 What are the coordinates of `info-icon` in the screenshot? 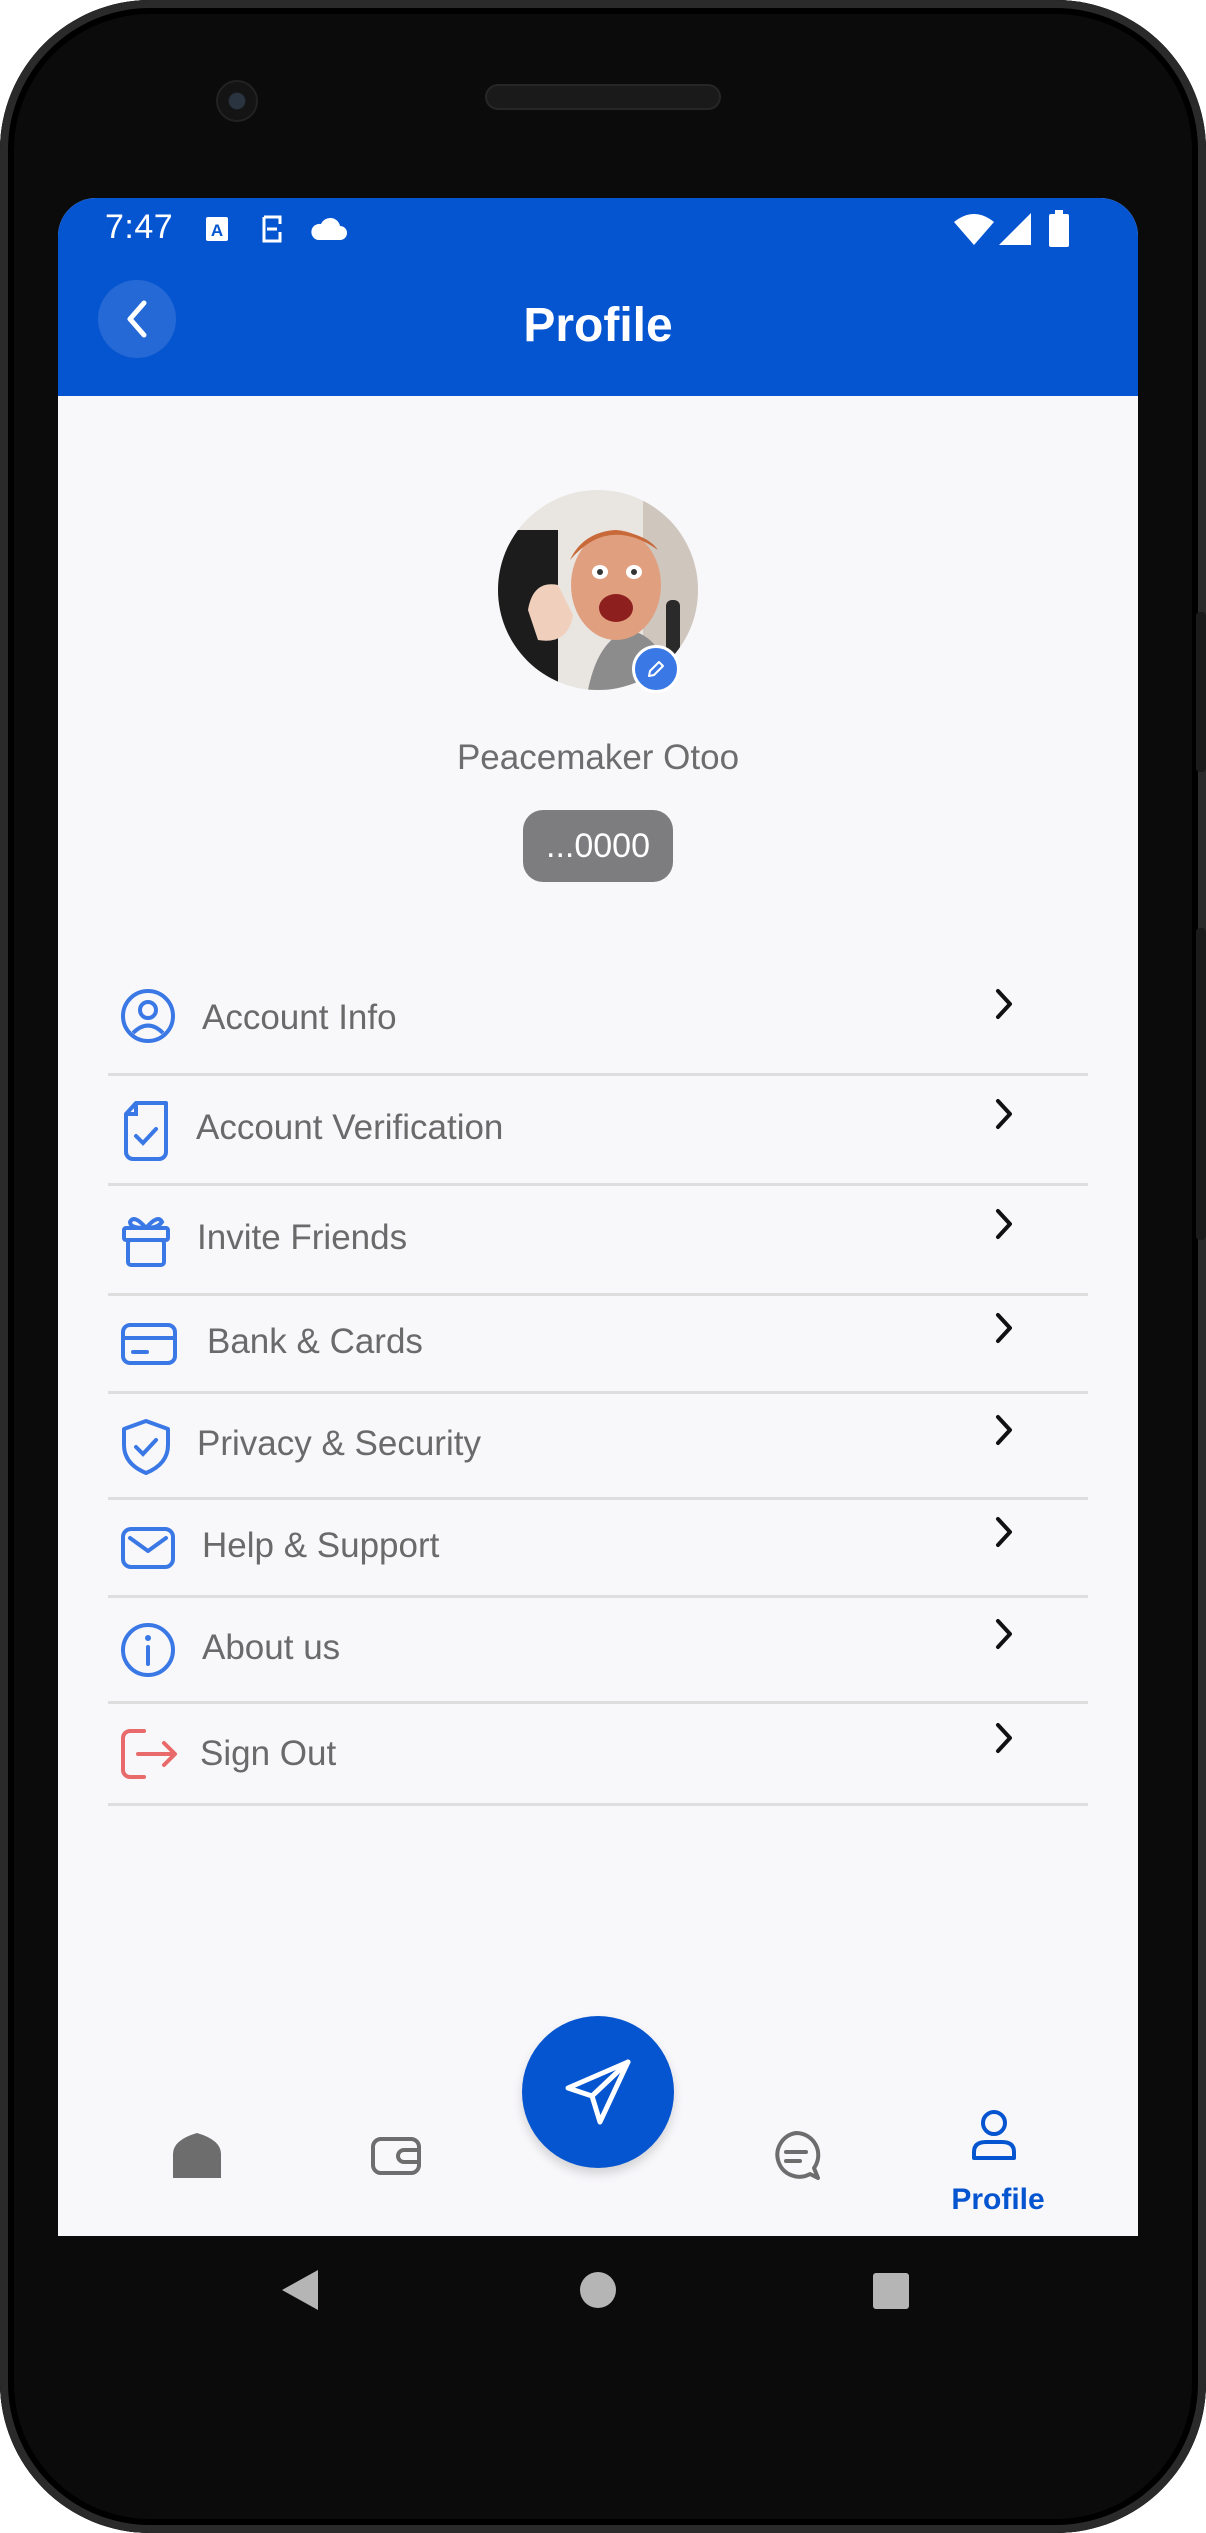 It's located at (148, 1650).